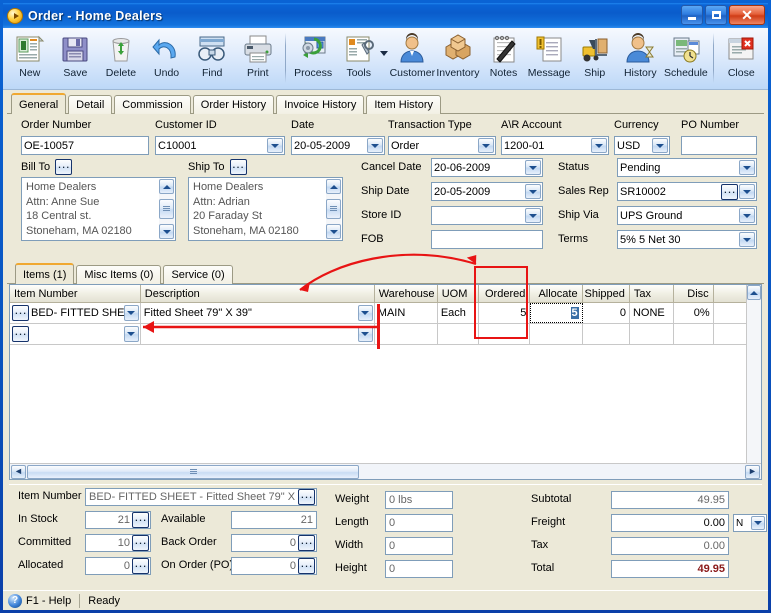 The image size is (771, 613). What do you see at coordinates (419, 523) in the screenshot?
I see `length-input: 0` at bounding box center [419, 523].